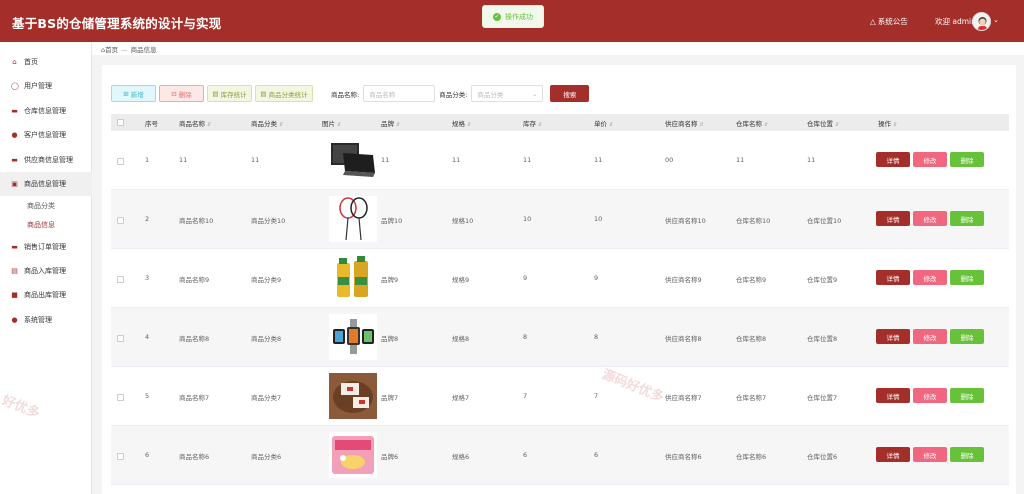 The height and width of the screenshot is (494, 1024). I want to click on sidebar-item-label: 商品出库管理, so click(45, 295).